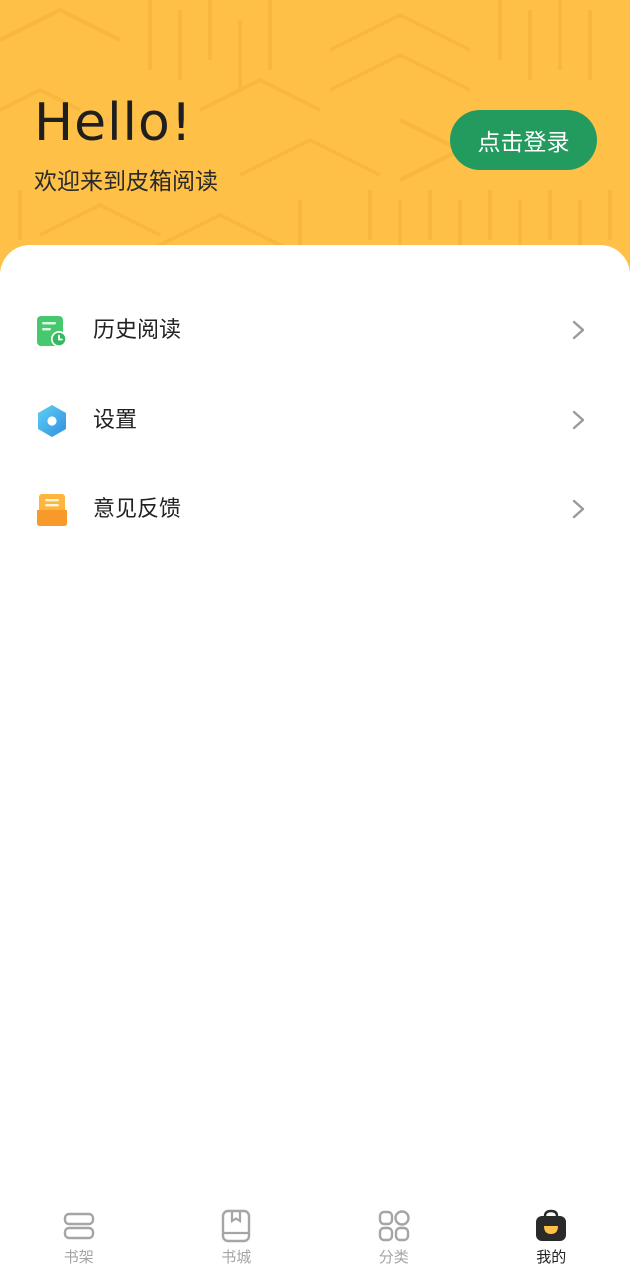 Image resolution: width=630 pixels, height=1280 pixels. What do you see at coordinates (78, 1257) in the screenshot?
I see `nav-label: 书架` at bounding box center [78, 1257].